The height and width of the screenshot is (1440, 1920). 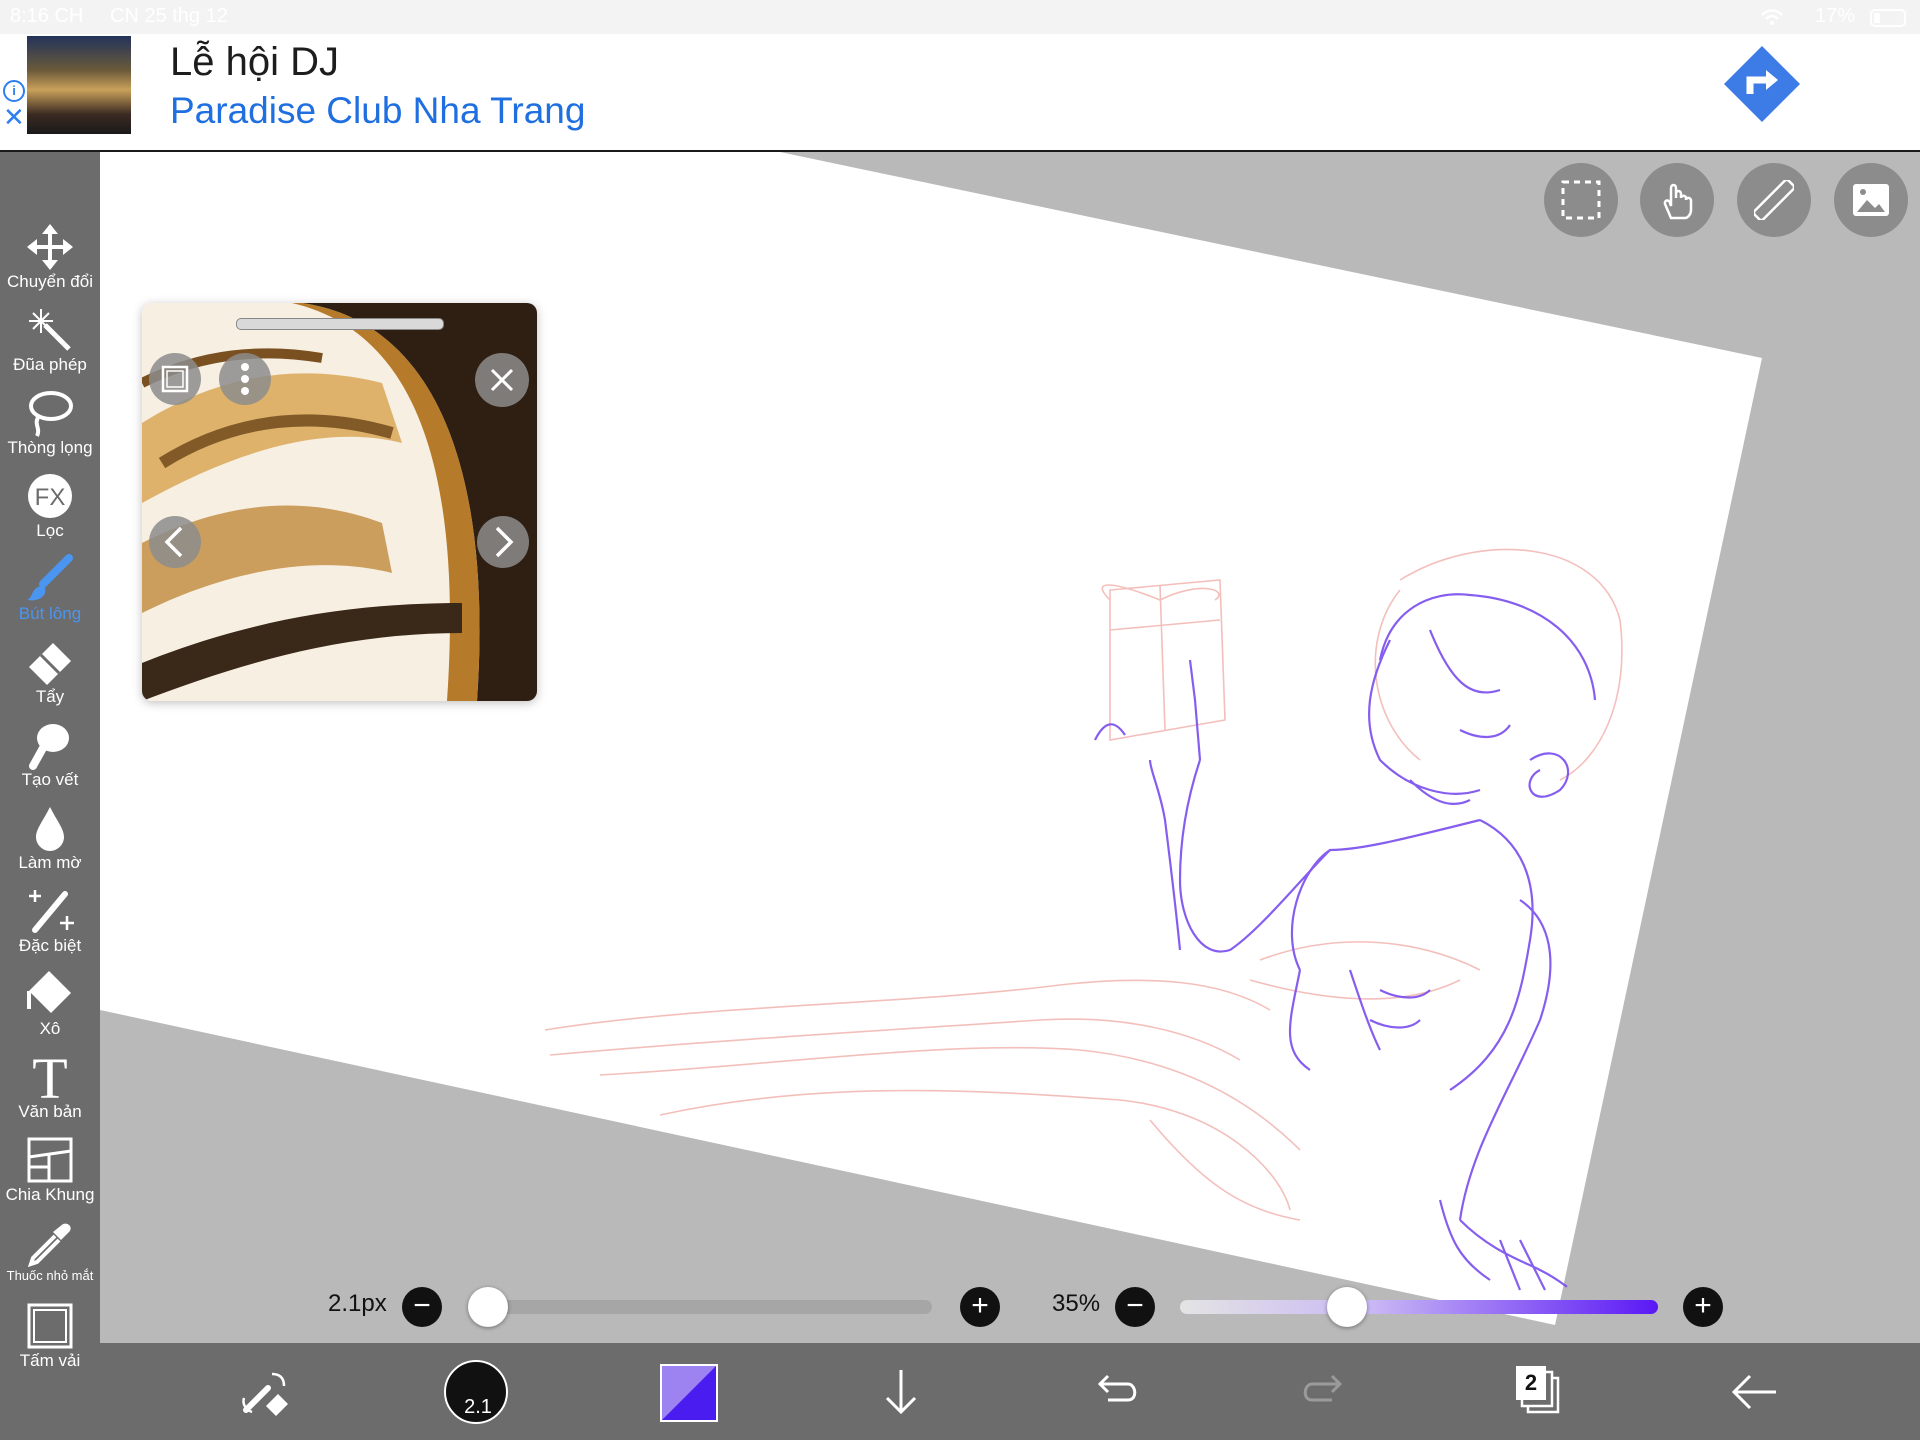 What do you see at coordinates (264, 1392) in the screenshot?
I see `swap-tools-icon` at bounding box center [264, 1392].